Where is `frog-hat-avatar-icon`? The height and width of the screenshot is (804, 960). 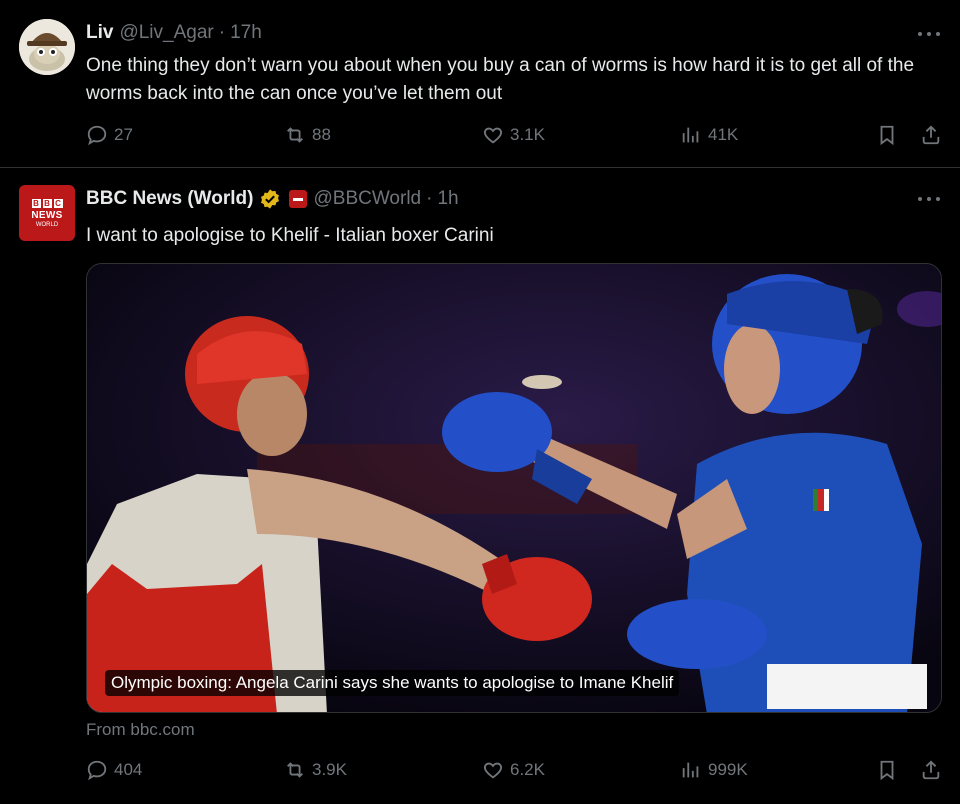 frog-hat-avatar-icon is located at coordinates (47, 47).